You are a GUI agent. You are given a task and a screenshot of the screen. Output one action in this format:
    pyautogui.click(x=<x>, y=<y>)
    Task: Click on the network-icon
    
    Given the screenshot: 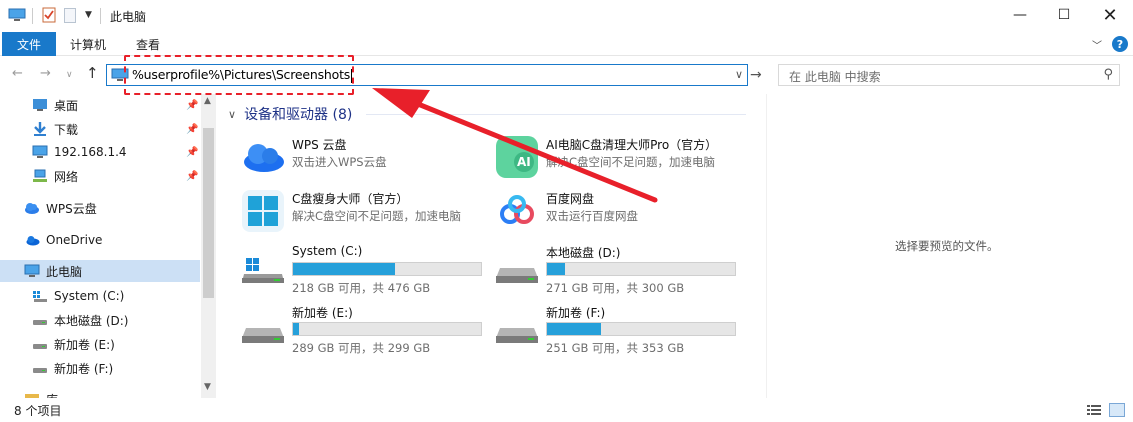 What is the action you would take?
    pyautogui.click(x=40, y=175)
    